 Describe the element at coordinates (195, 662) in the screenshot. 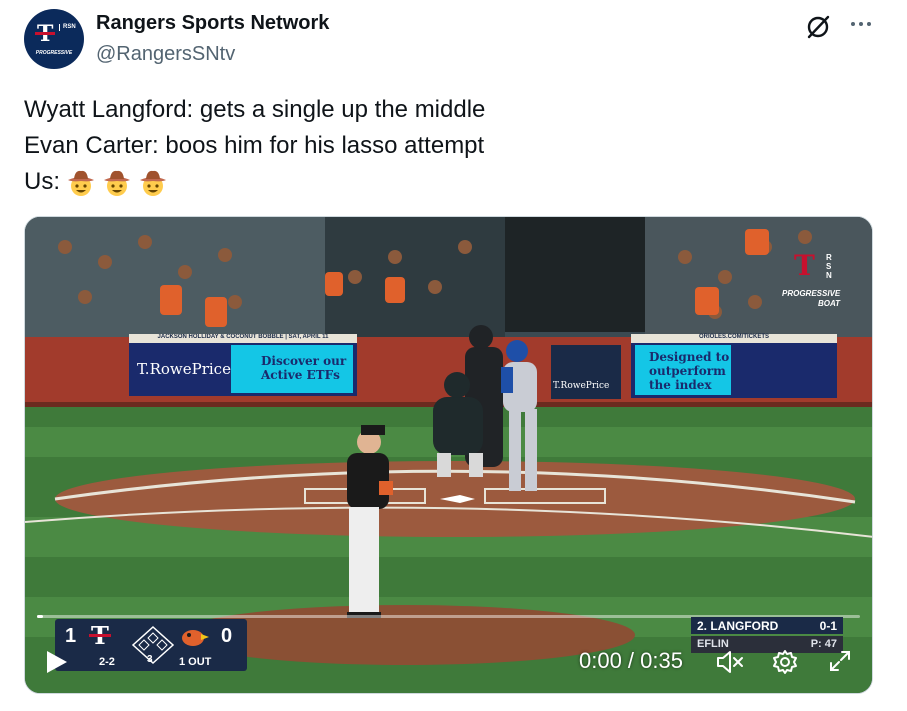

I see `outs: 1 OUT` at that location.